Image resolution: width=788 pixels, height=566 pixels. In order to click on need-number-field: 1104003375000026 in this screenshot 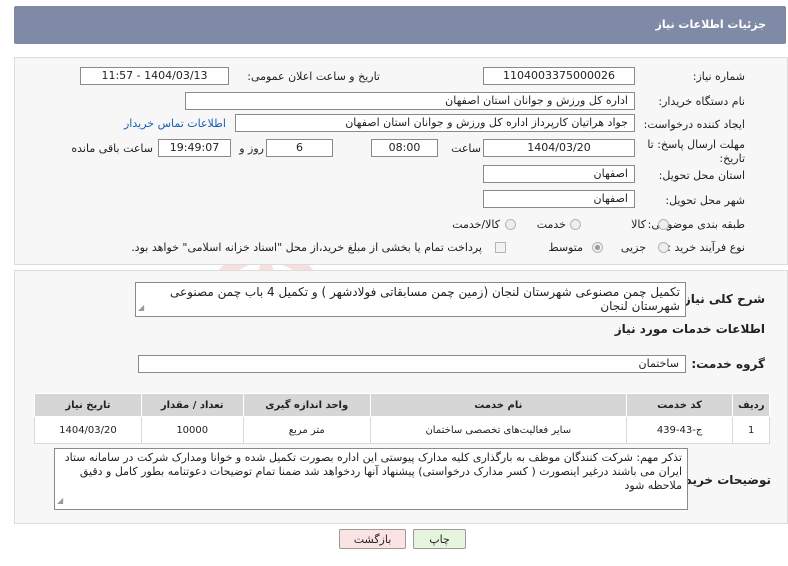, I will do `click(559, 76)`.